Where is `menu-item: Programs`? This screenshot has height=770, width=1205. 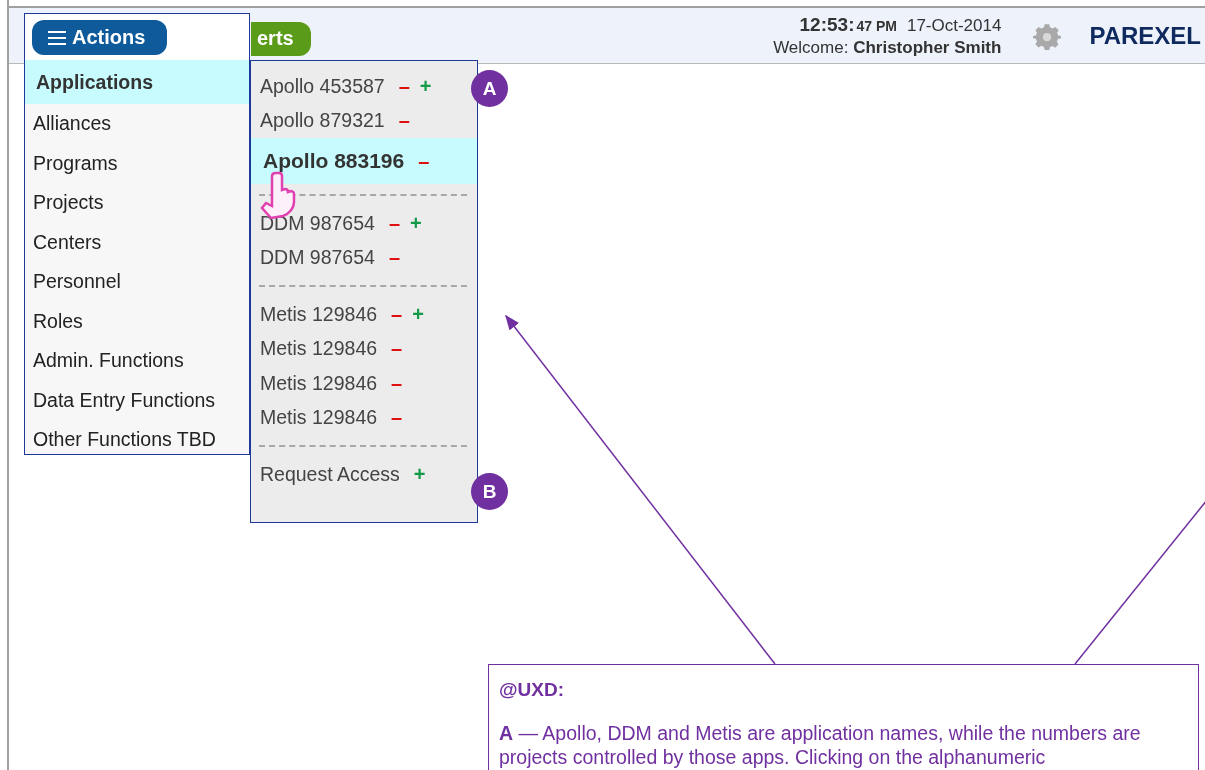
menu-item: Programs is located at coordinates (137, 163).